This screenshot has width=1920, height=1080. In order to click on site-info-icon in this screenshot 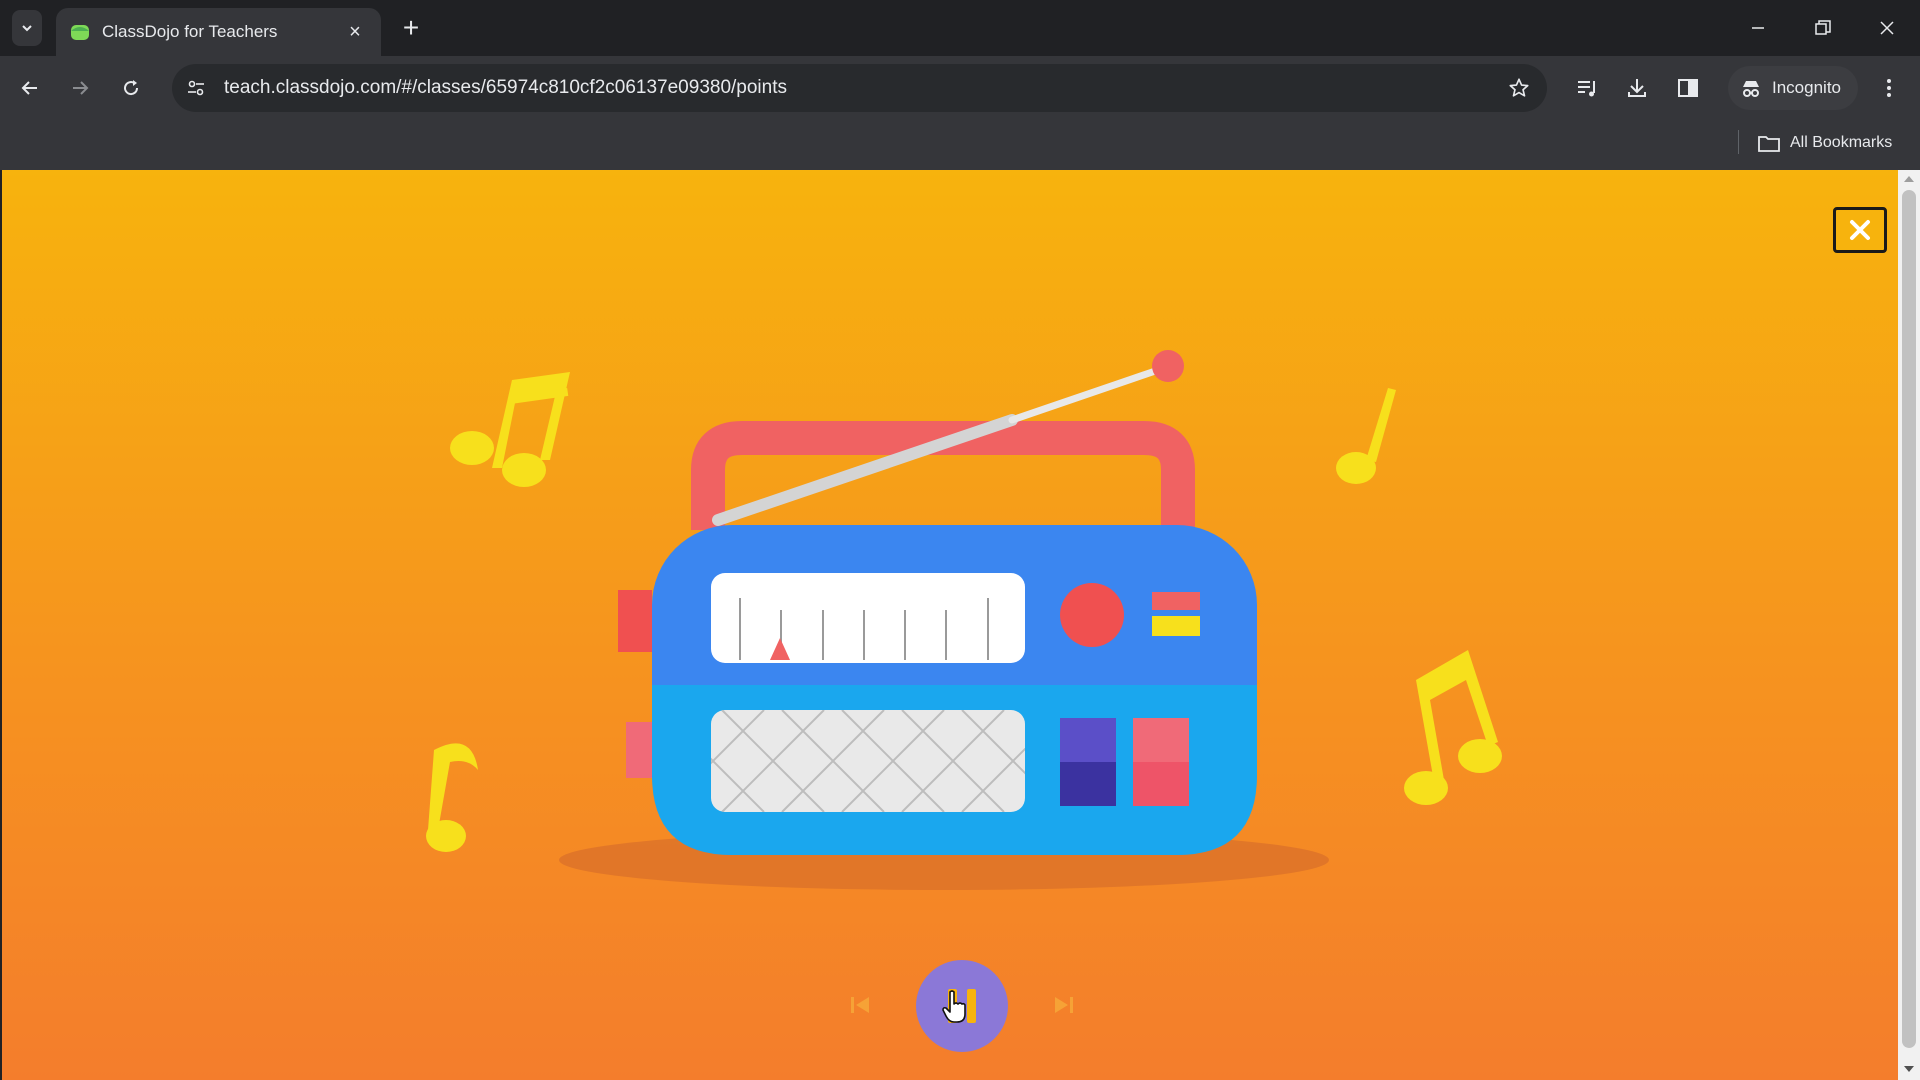, I will do `click(196, 88)`.